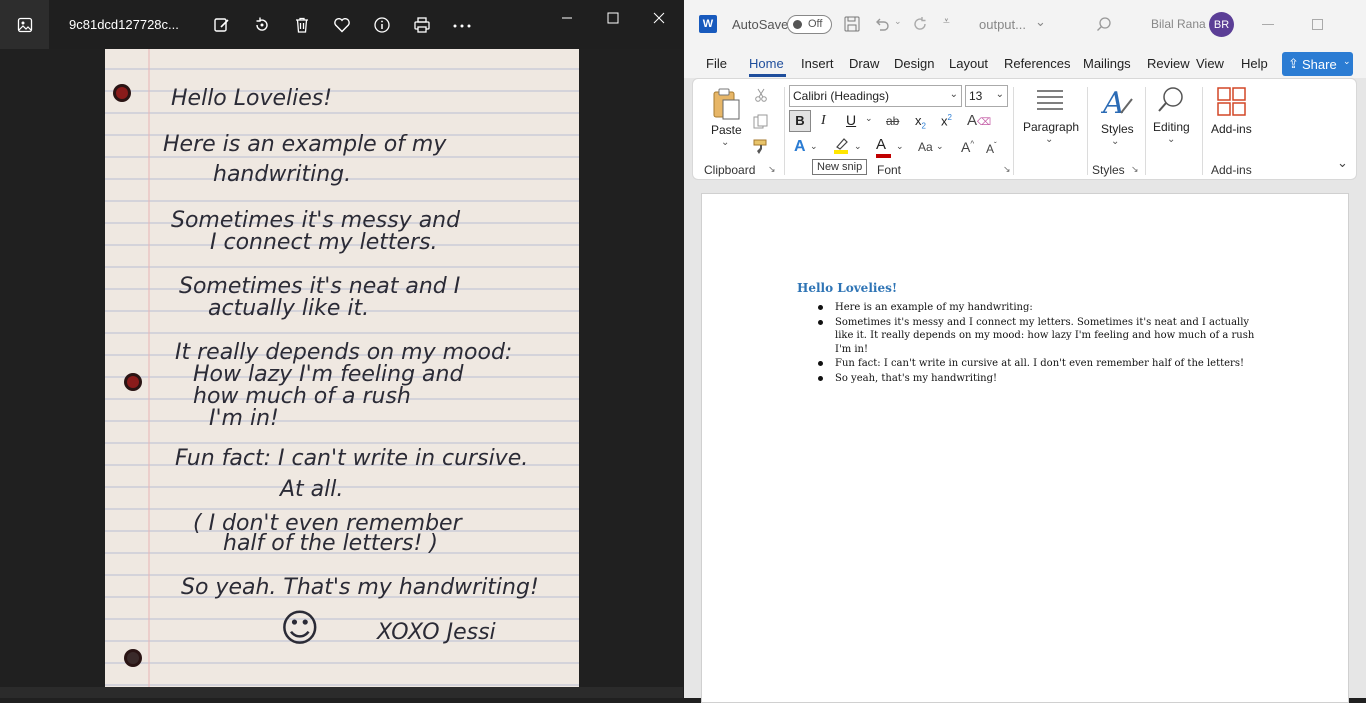  What do you see at coordinates (725, 142) in the screenshot?
I see `paste-dropdown-icon: ⌄` at bounding box center [725, 142].